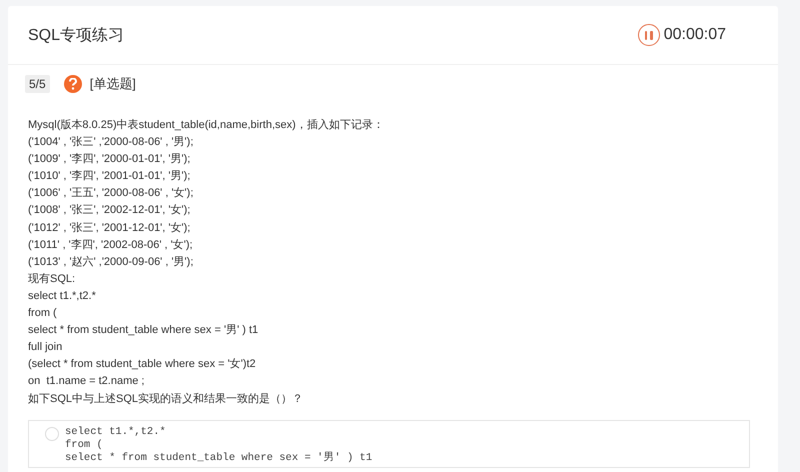 Image resolution: width=800 pixels, height=472 pixels. I want to click on question-text: select t1.*,t2.*, so click(62, 296).